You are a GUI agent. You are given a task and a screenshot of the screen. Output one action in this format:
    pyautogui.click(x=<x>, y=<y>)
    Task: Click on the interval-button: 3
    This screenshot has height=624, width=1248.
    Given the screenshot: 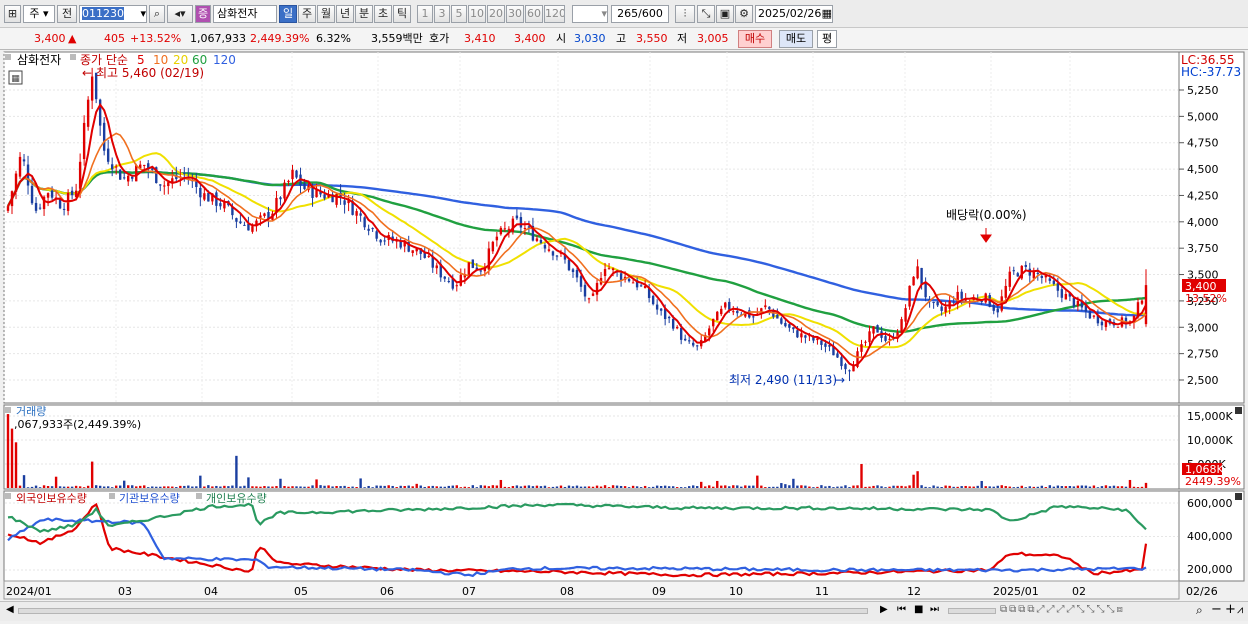 What is the action you would take?
    pyautogui.click(x=442, y=14)
    